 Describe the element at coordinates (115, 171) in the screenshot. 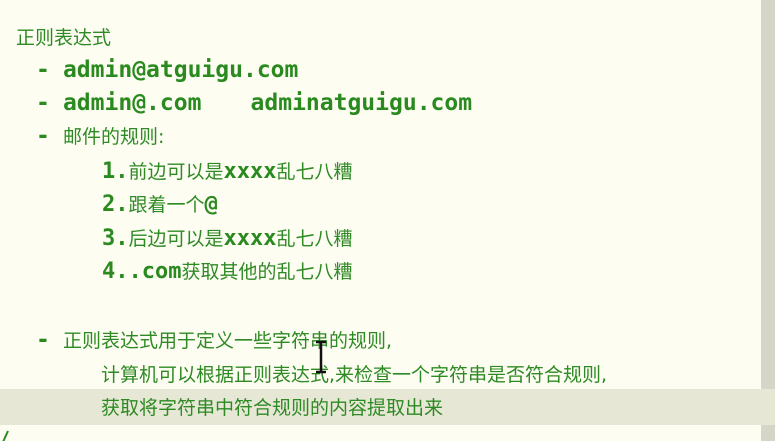

I see `rule-number: 1.` at that location.